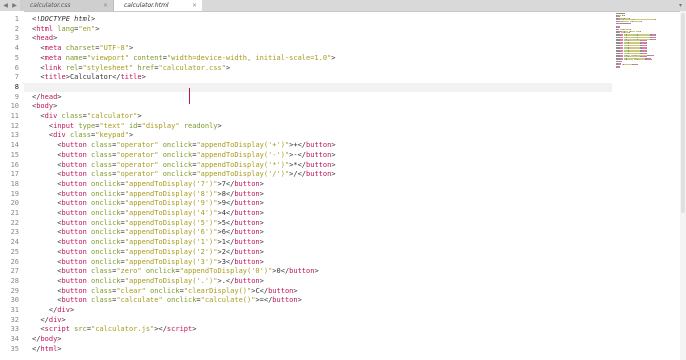  What do you see at coordinates (16, 86) in the screenshot?
I see `line-number: 8` at bounding box center [16, 86].